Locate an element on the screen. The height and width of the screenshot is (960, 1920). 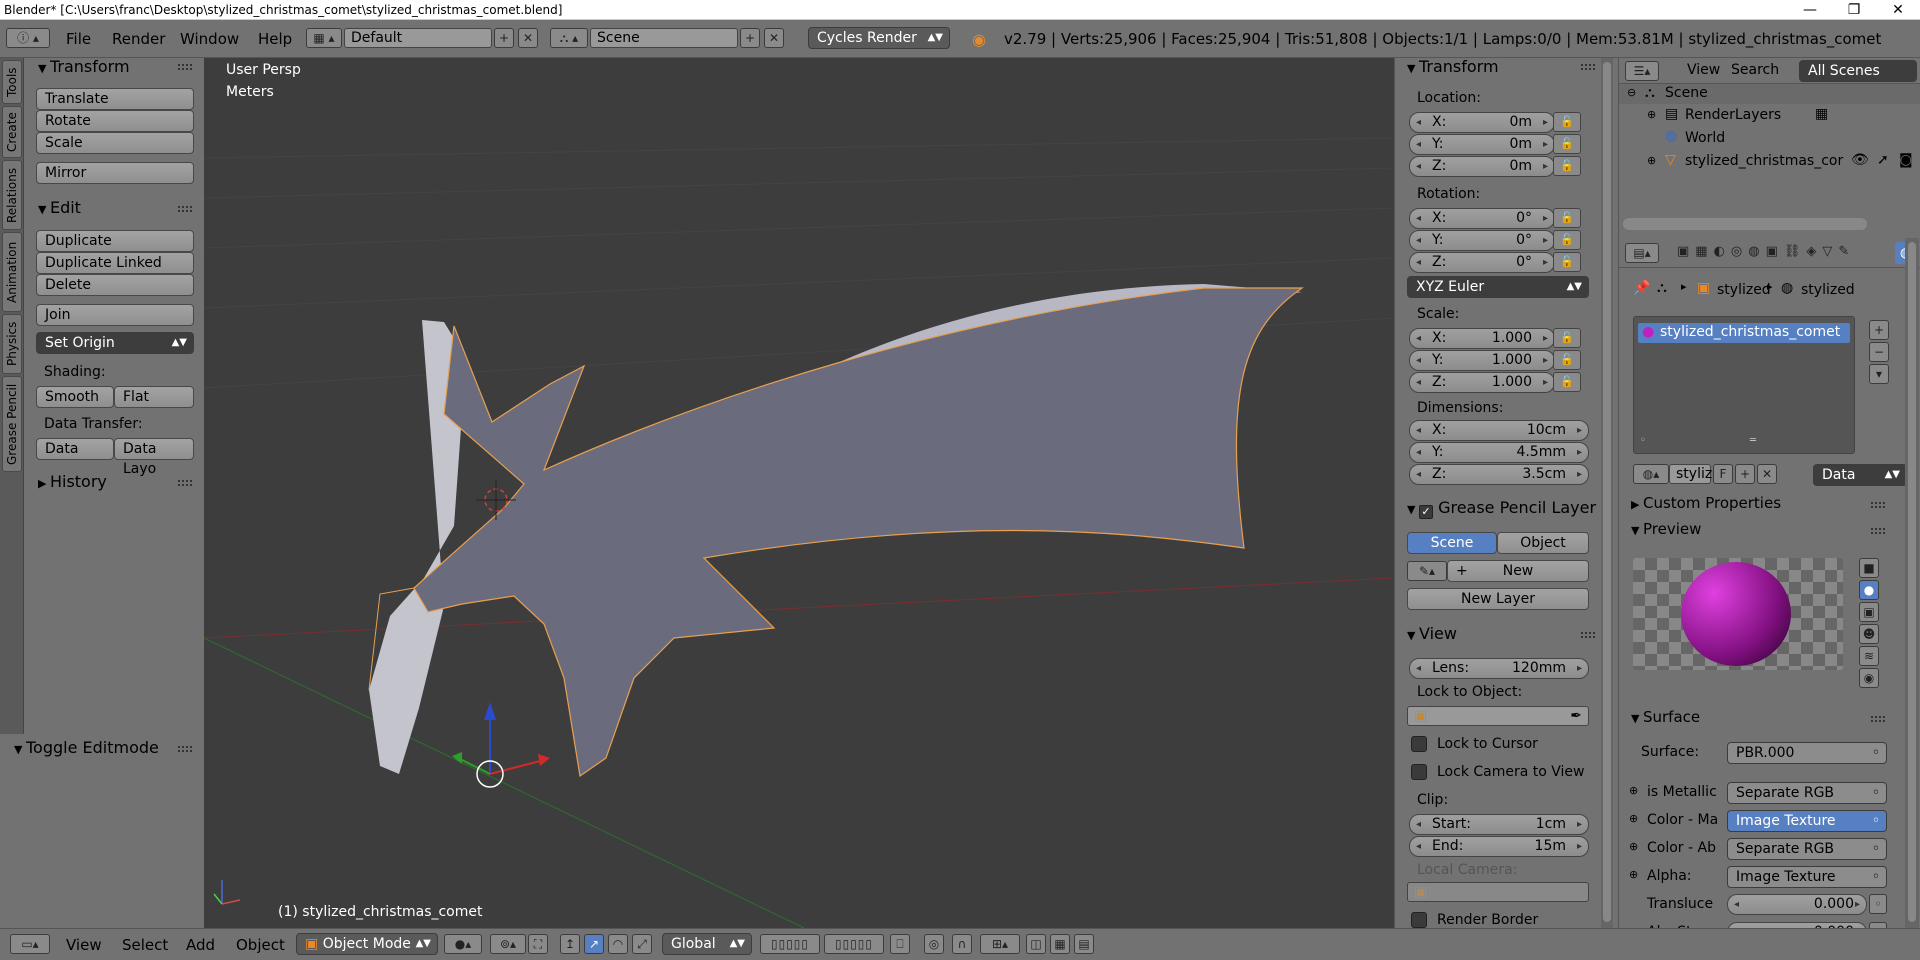
outliner-item-world: World is located at coordinates (1705, 138).